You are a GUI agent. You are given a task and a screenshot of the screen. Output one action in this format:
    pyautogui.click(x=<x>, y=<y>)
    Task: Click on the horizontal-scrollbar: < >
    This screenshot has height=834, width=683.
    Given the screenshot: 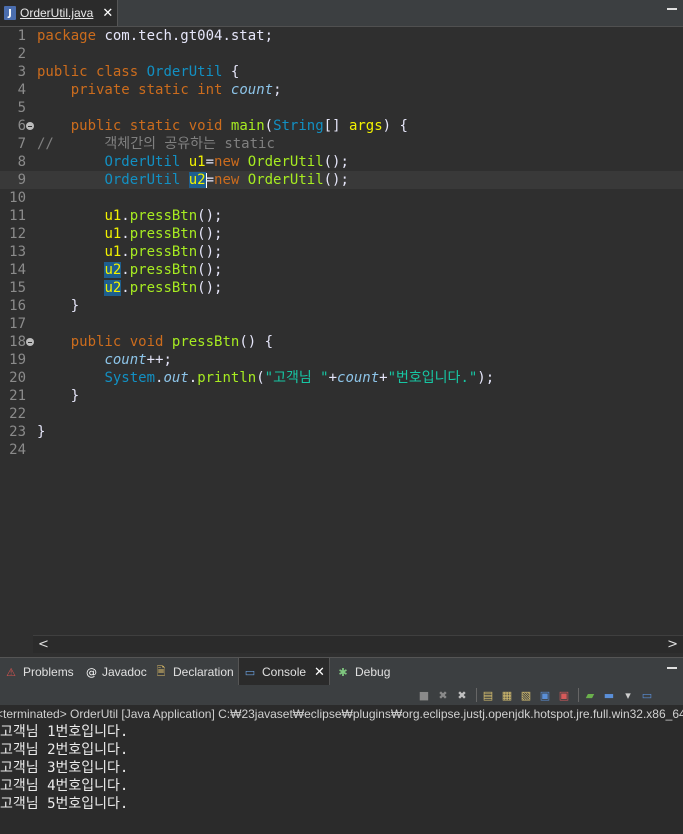 What is the action you would take?
    pyautogui.click(x=358, y=644)
    